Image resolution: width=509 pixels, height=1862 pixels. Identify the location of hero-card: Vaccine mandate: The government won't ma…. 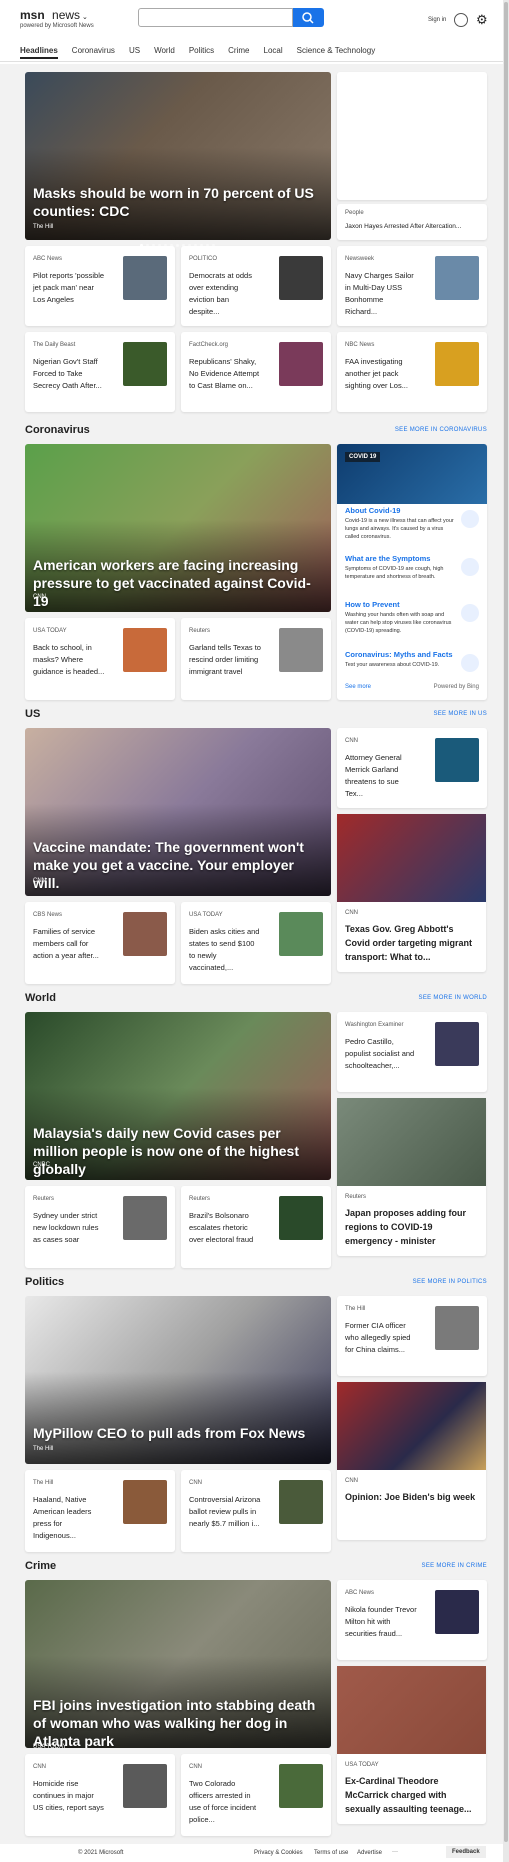
(178, 812).